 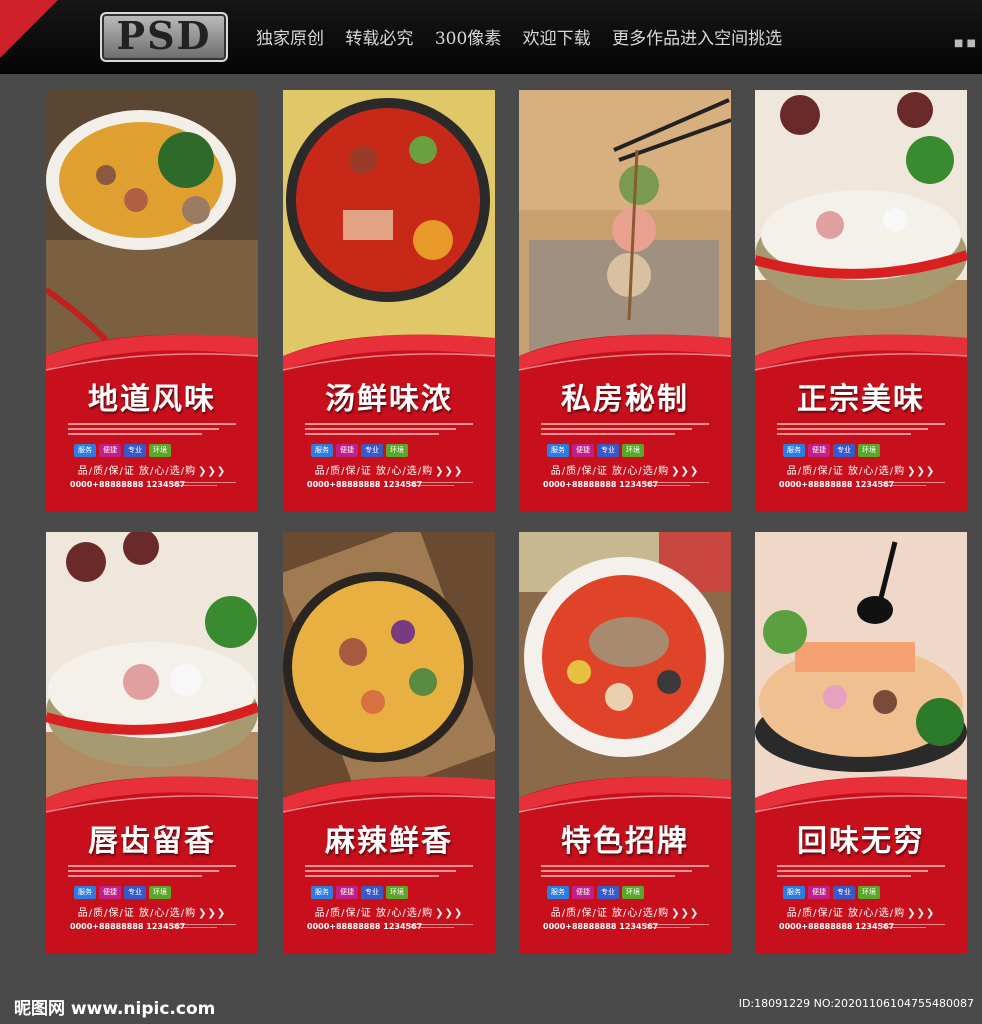 What do you see at coordinates (625, 399) in the screenshot?
I see `poster-title: 私房秘制` at bounding box center [625, 399].